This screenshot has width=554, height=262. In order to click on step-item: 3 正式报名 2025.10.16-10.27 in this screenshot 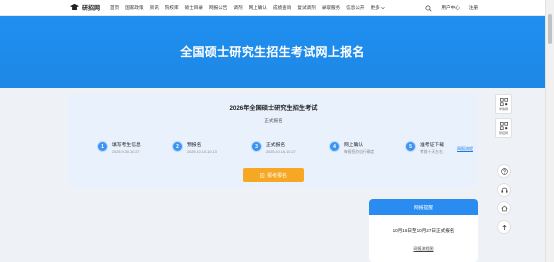, I will do `click(273, 147)`.